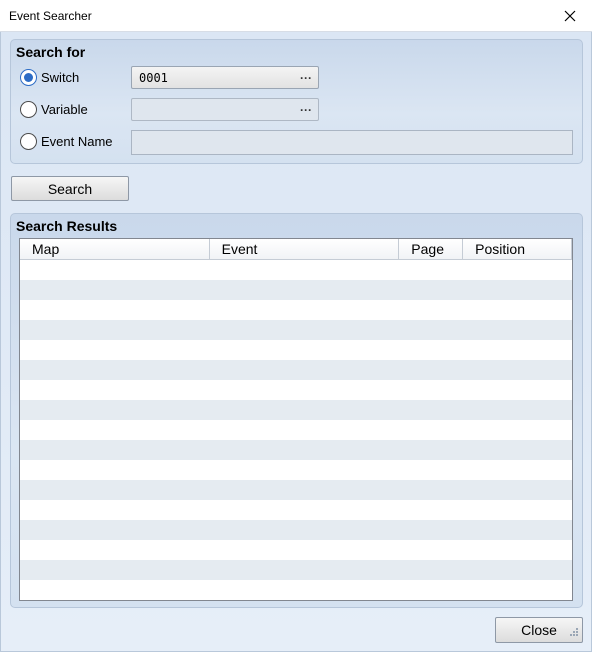 The width and height of the screenshot is (592, 652). Describe the element at coordinates (225, 77) in the screenshot. I see `switch-picker: 0001 ···` at that location.